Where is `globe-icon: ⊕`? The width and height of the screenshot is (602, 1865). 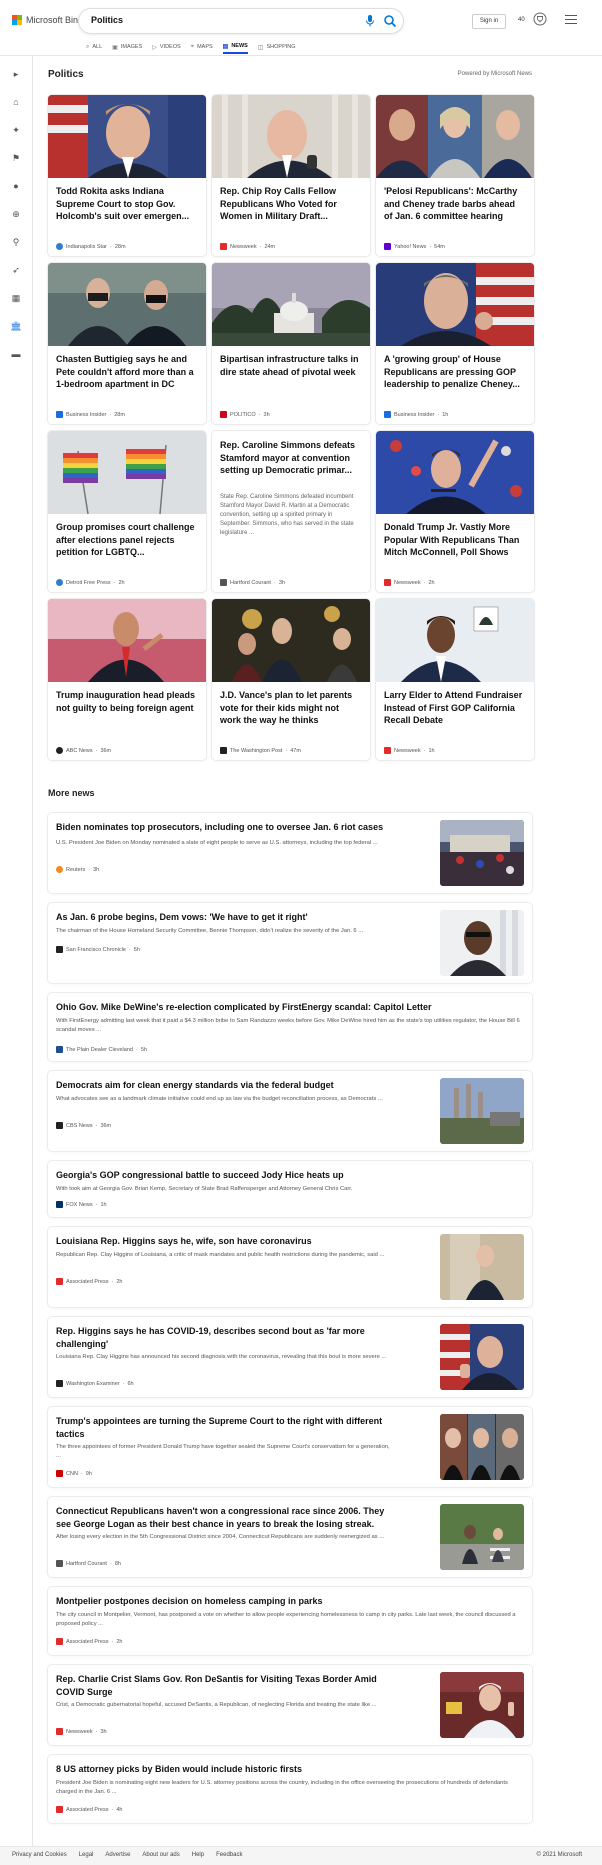
globe-icon: ⊕ is located at coordinates (16, 214).